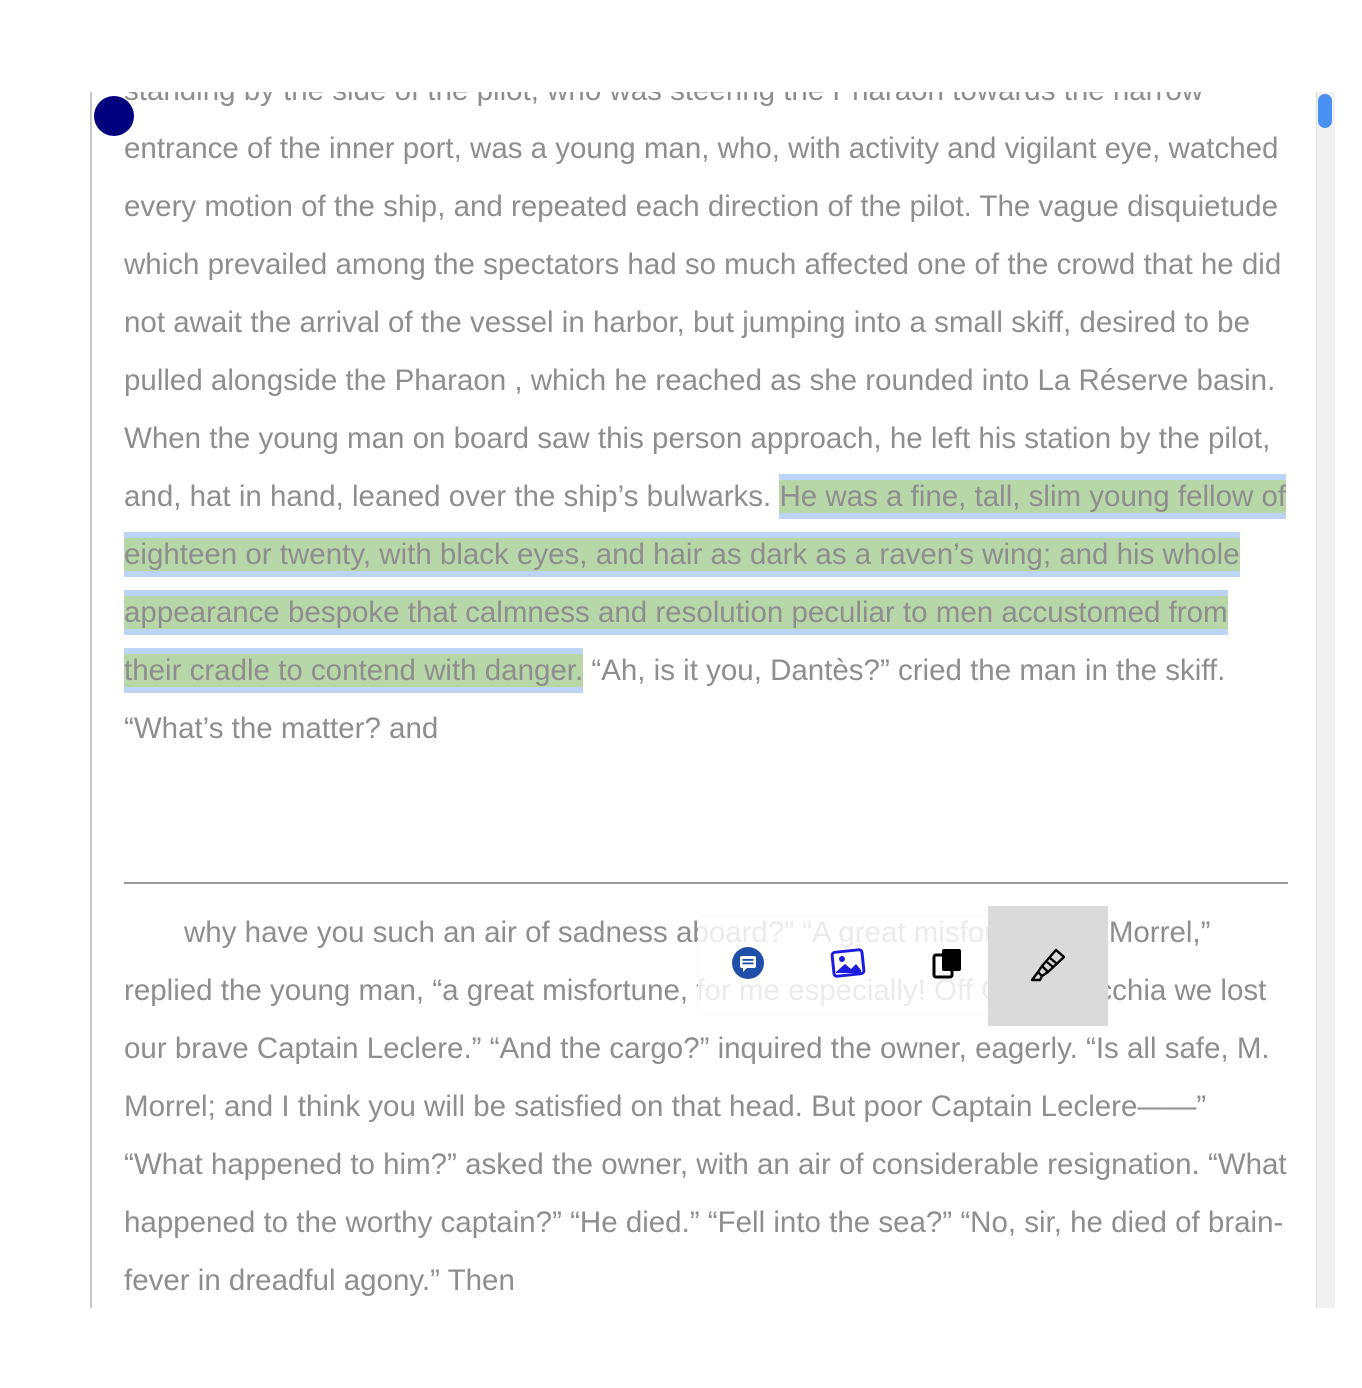 This screenshot has width=1362, height=1388. I want to click on copy-button, so click(948, 965).